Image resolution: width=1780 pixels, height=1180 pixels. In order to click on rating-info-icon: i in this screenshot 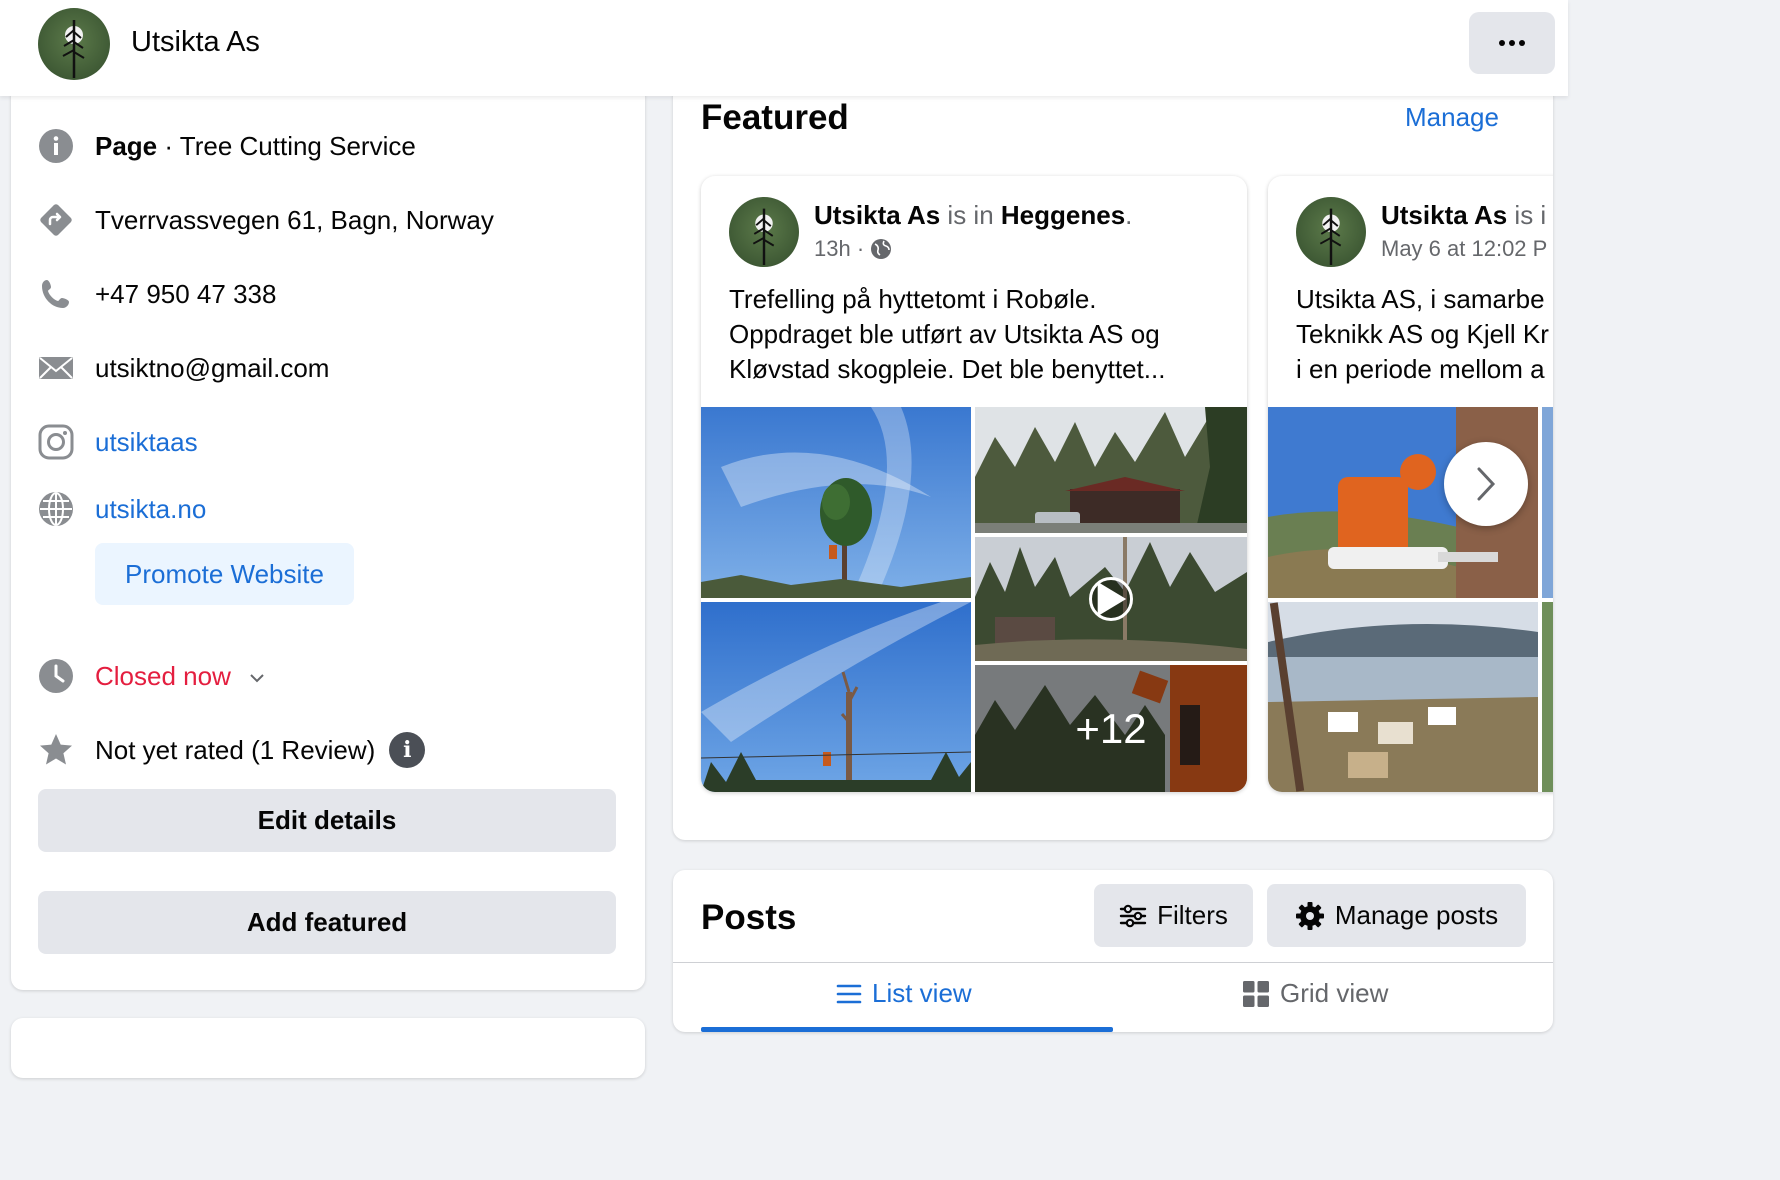, I will do `click(407, 750)`.